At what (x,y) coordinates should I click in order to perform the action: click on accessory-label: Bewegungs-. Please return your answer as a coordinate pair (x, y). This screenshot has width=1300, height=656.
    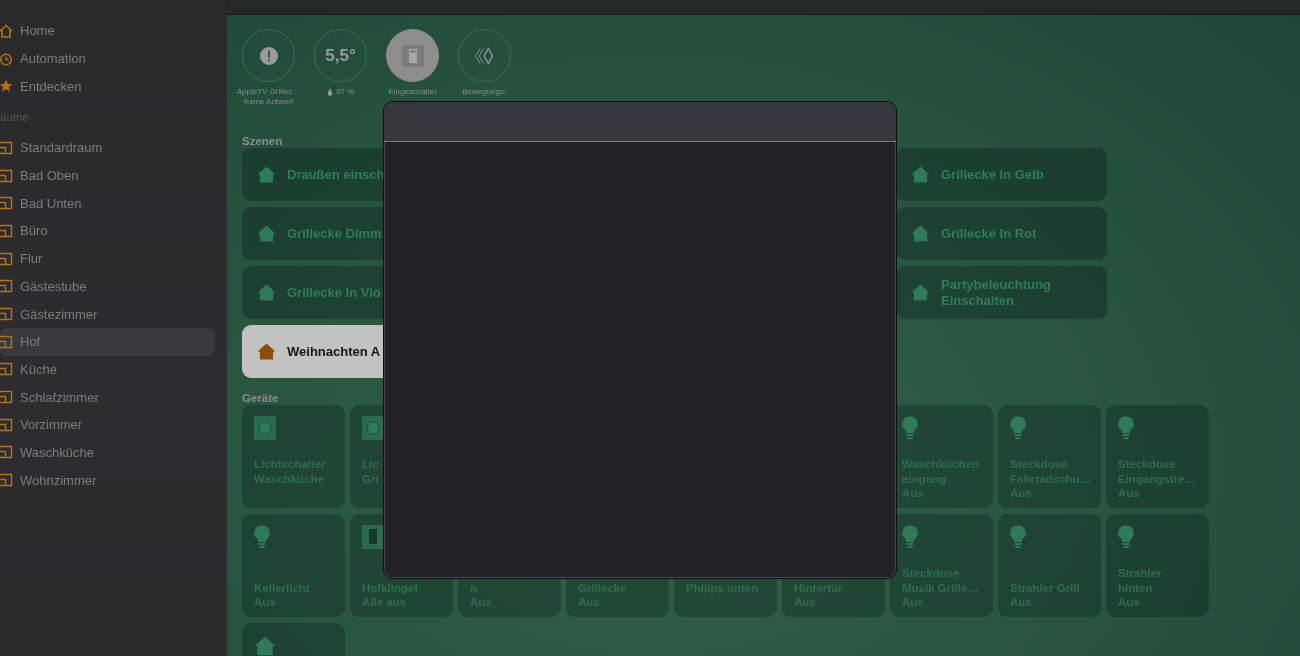
    Looking at the image, I should click on (484, 92).